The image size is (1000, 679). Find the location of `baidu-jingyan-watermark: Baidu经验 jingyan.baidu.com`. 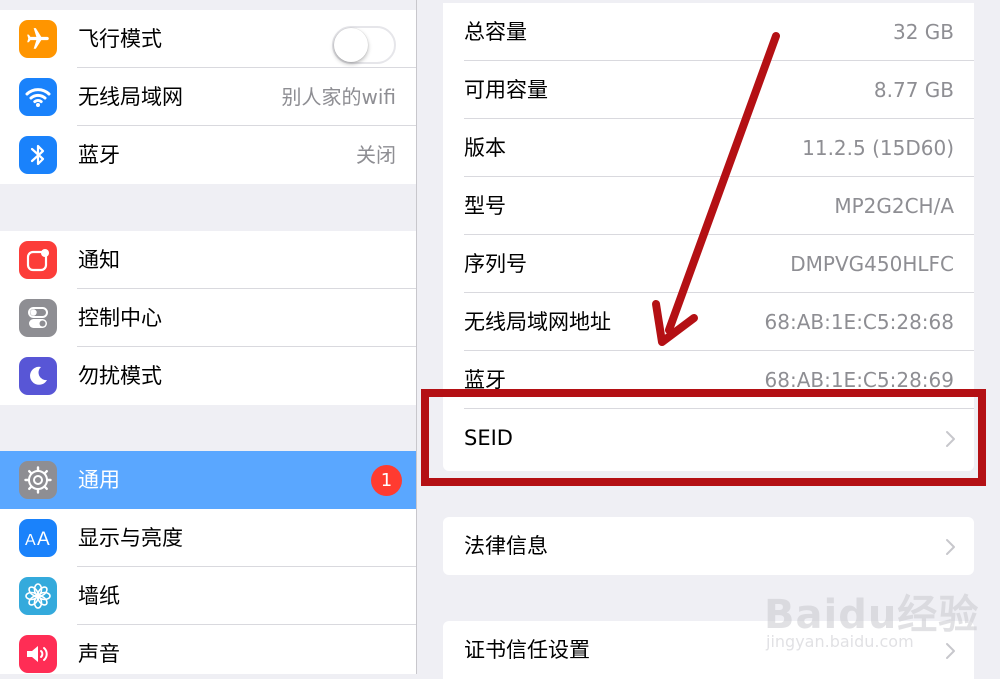

baidu-jingyan-watermark: Baidu经验 jingyan.baidu.com is located at coordinates (874, 612).